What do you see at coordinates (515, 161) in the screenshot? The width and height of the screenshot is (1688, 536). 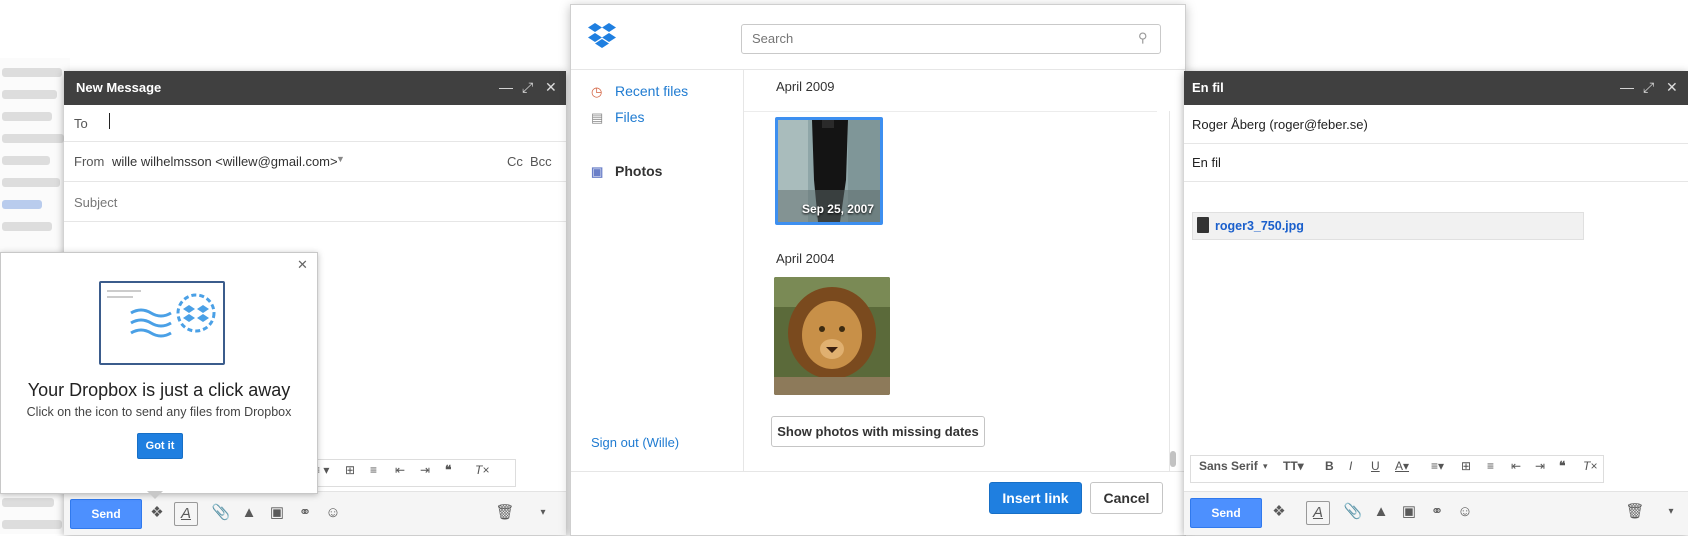 I see `cc-link: Cc` at bounding box center [515, 161].